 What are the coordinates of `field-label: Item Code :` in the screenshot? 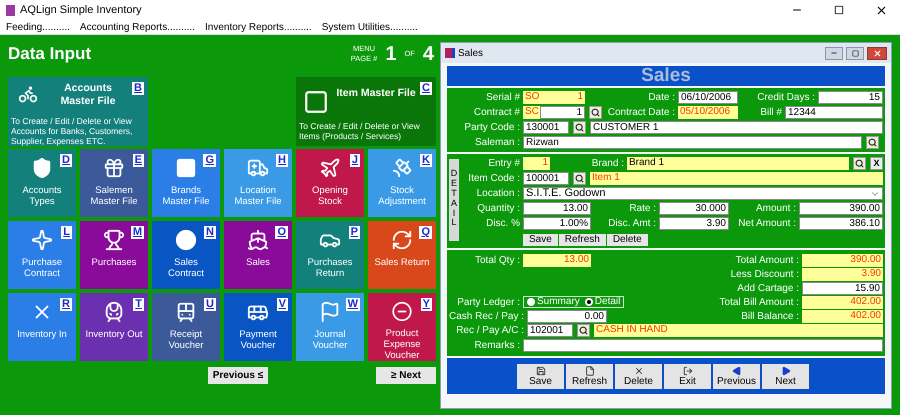 It's located at (494, 178).